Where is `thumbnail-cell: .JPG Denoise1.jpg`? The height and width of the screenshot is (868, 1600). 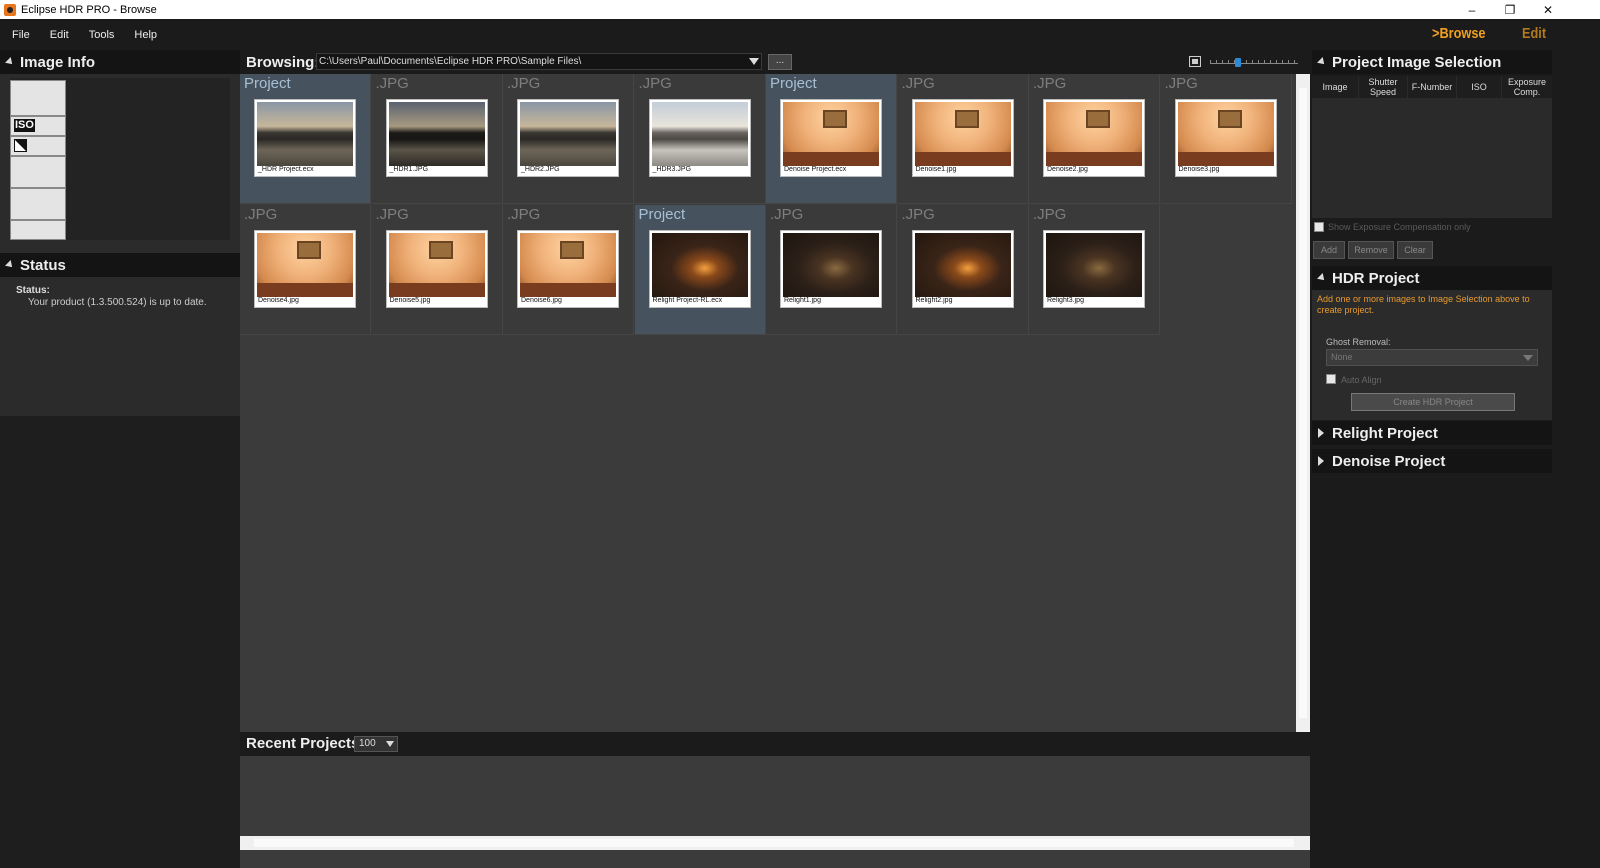 thumbnail-cell: .JPG Denoise1.jpg is located at coordinates (963, 139).